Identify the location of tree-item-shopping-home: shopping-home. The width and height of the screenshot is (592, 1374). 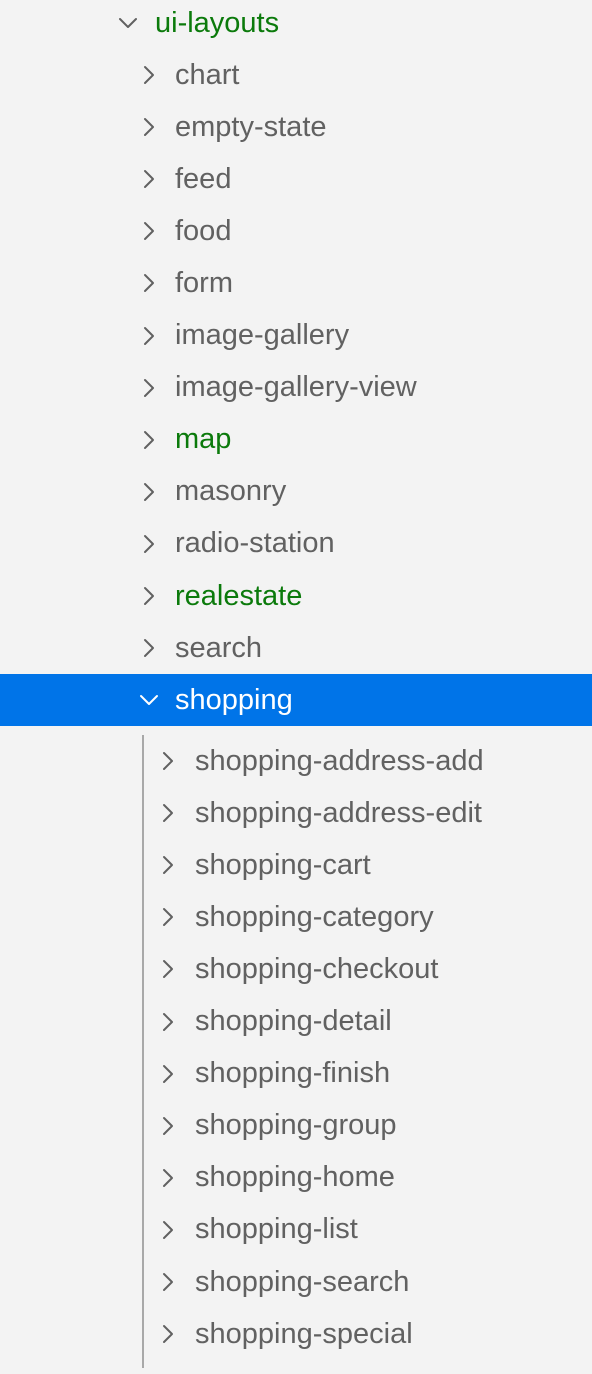
(296, 1178).